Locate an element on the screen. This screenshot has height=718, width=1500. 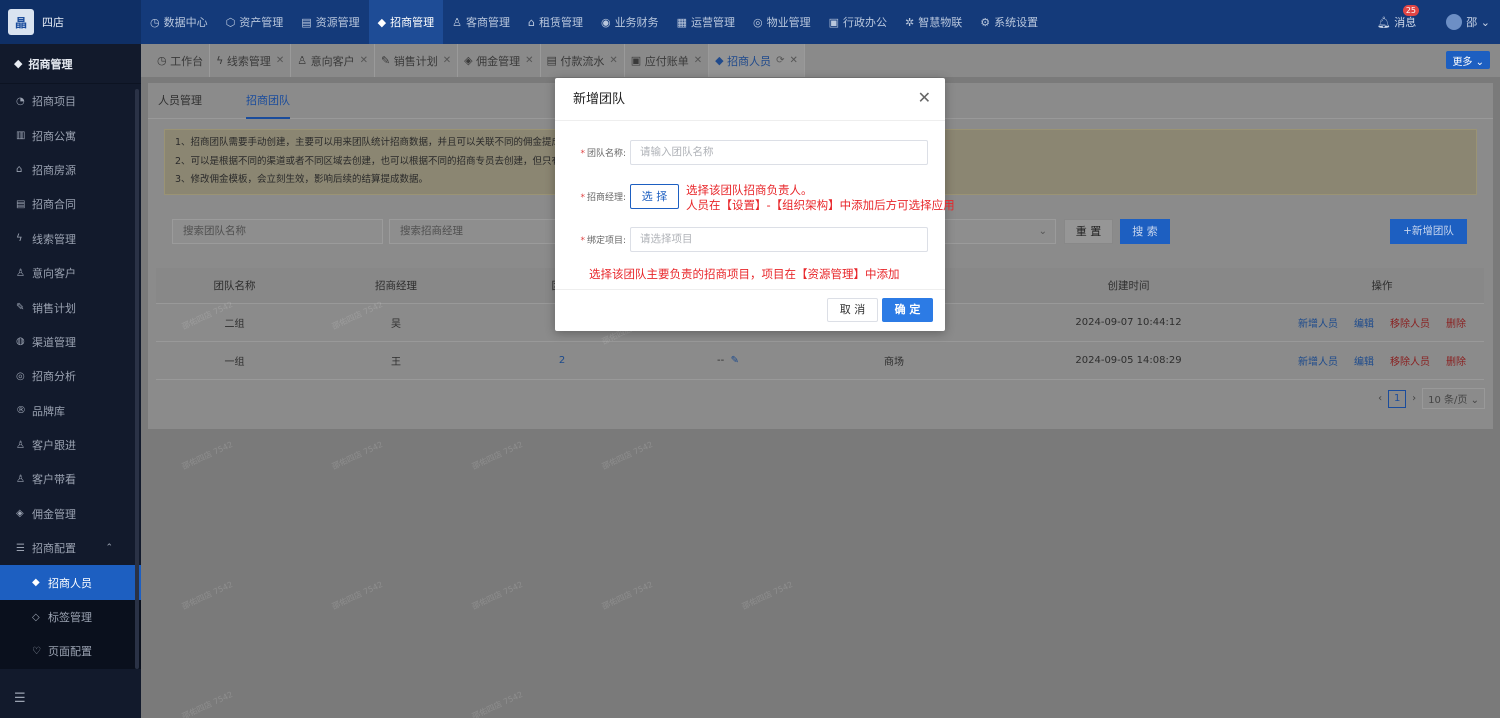
topnav-item: ◆ 招商管理 is located at coordinates (406, 22).